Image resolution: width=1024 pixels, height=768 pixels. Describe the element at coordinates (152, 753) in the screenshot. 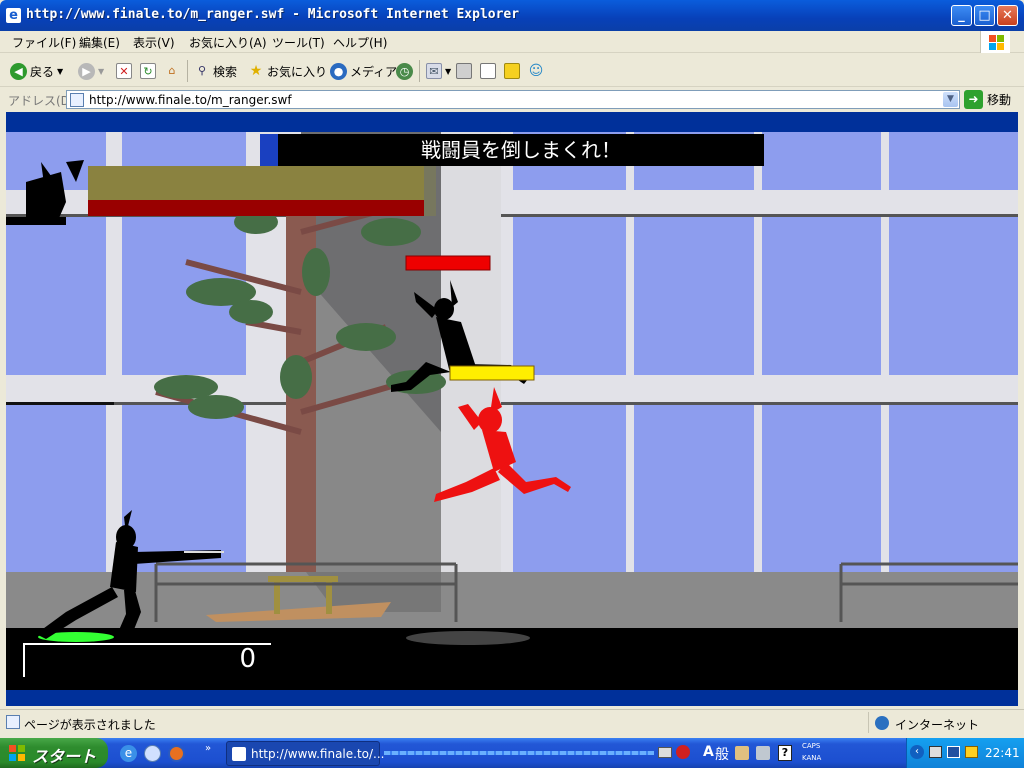

I see `desktop-quicklaunch-icon` at that location.